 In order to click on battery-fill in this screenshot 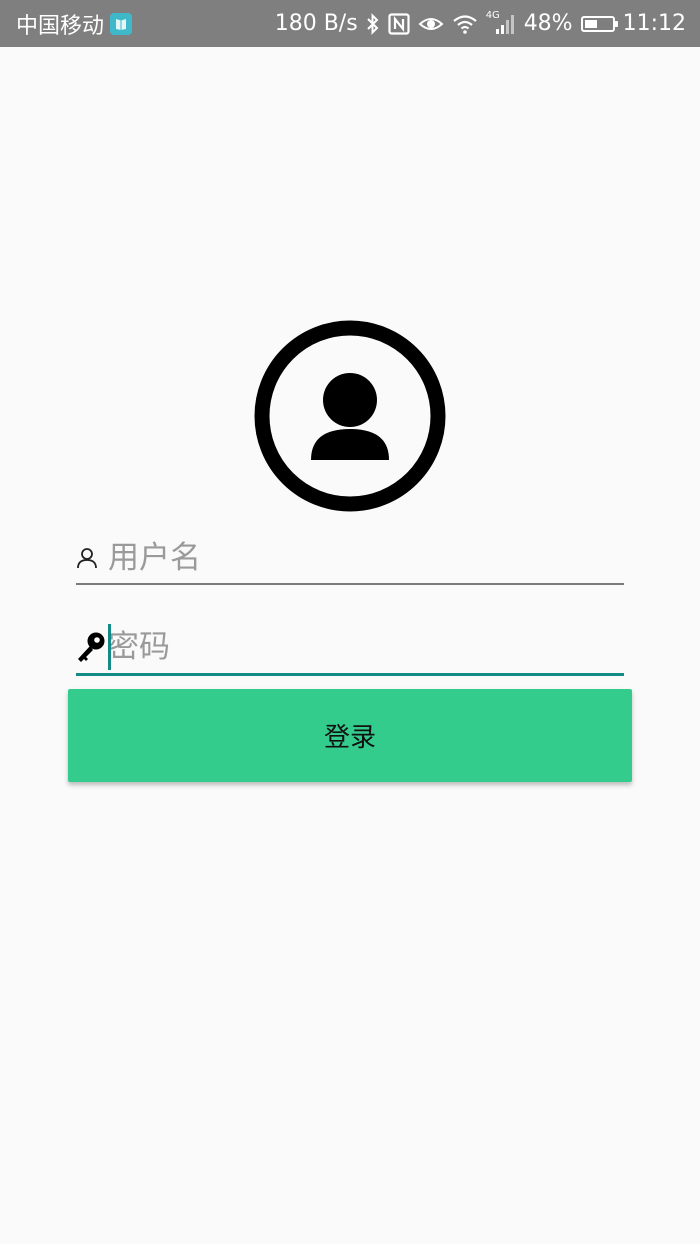, I will do `click(591, 23)`.